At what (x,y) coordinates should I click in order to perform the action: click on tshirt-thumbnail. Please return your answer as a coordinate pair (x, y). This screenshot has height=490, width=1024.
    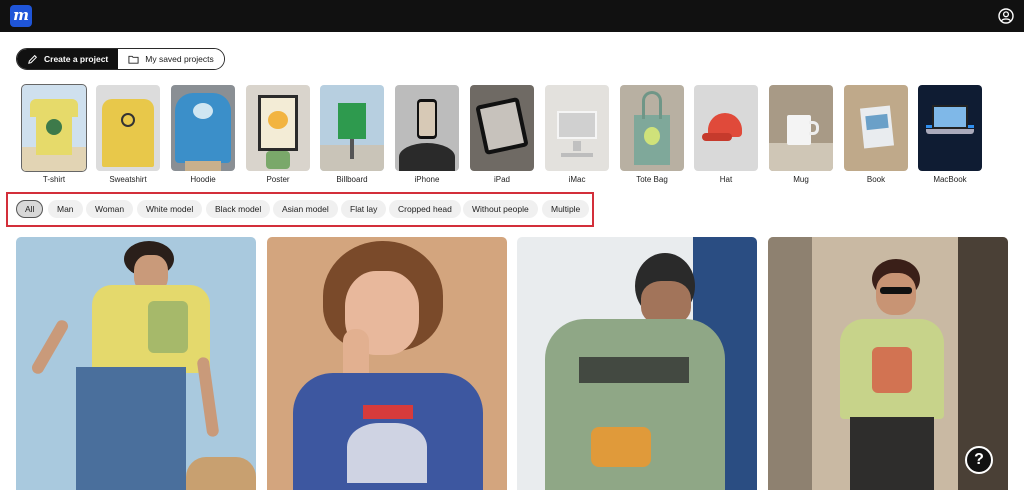
    Looking at the image, I should click on (54, 128).